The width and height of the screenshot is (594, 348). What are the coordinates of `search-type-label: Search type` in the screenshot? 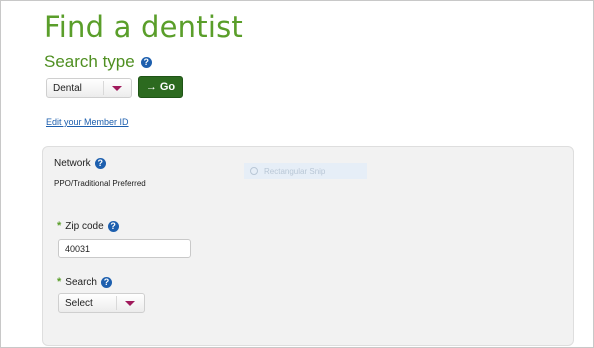 It's located at (89, 61).